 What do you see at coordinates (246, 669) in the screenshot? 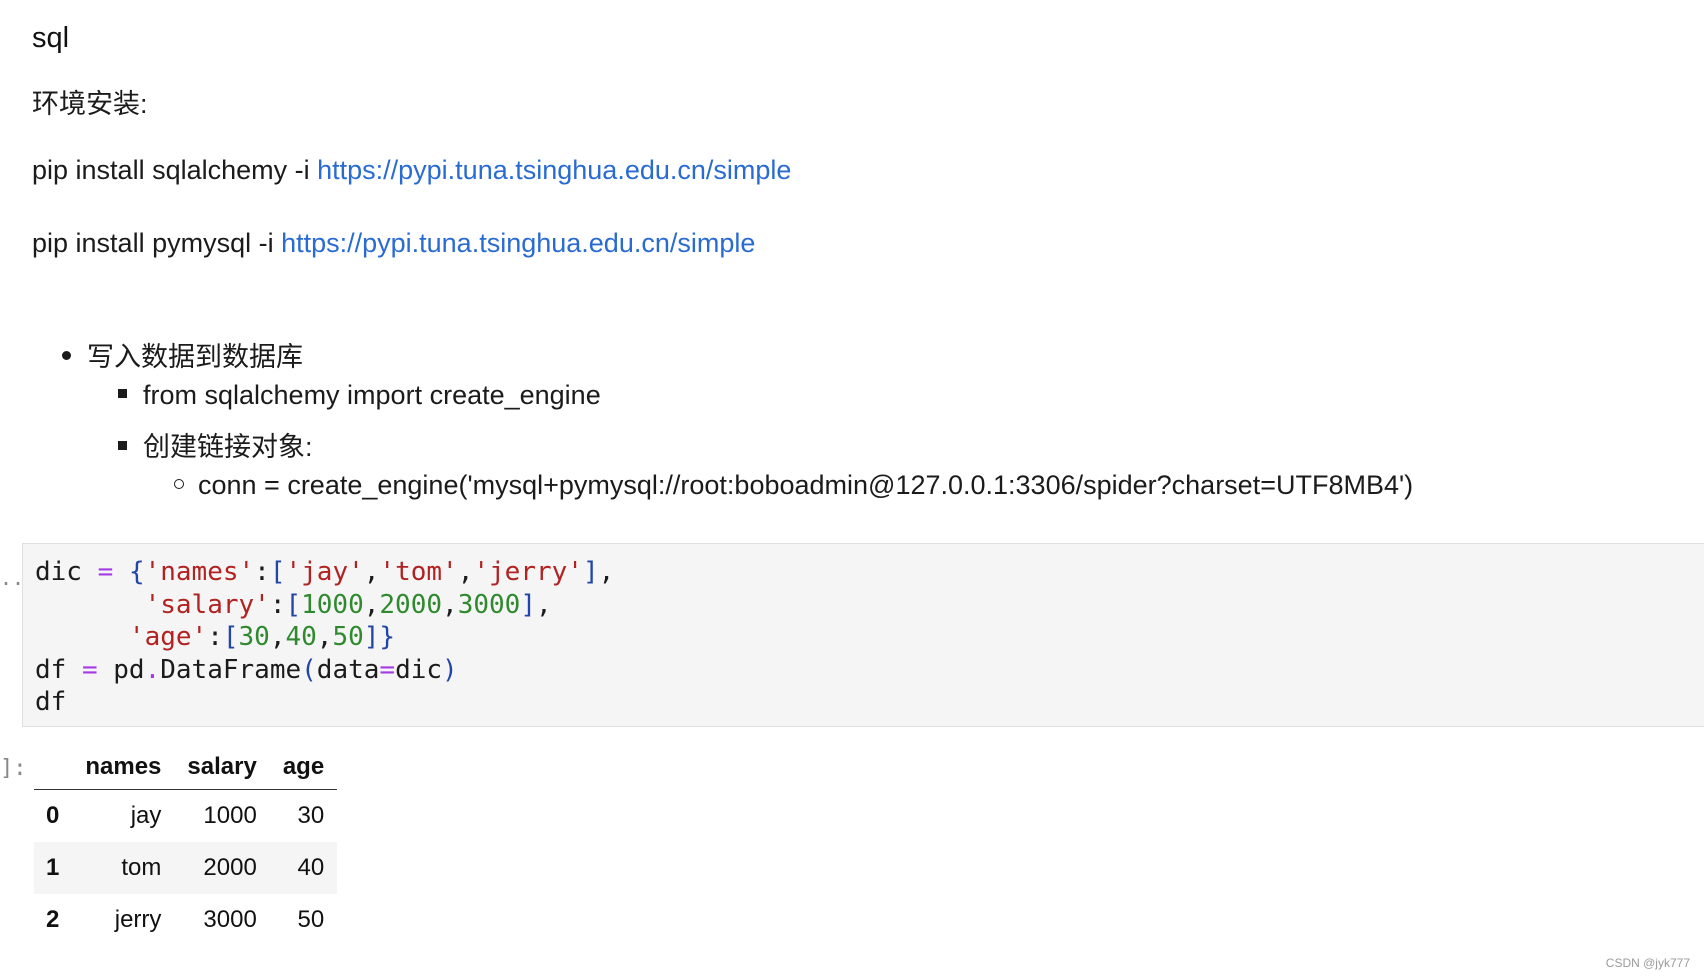
I see `code-line-4: df = pd.DataFrame(data=dic)` at bounding box center [246, 669].